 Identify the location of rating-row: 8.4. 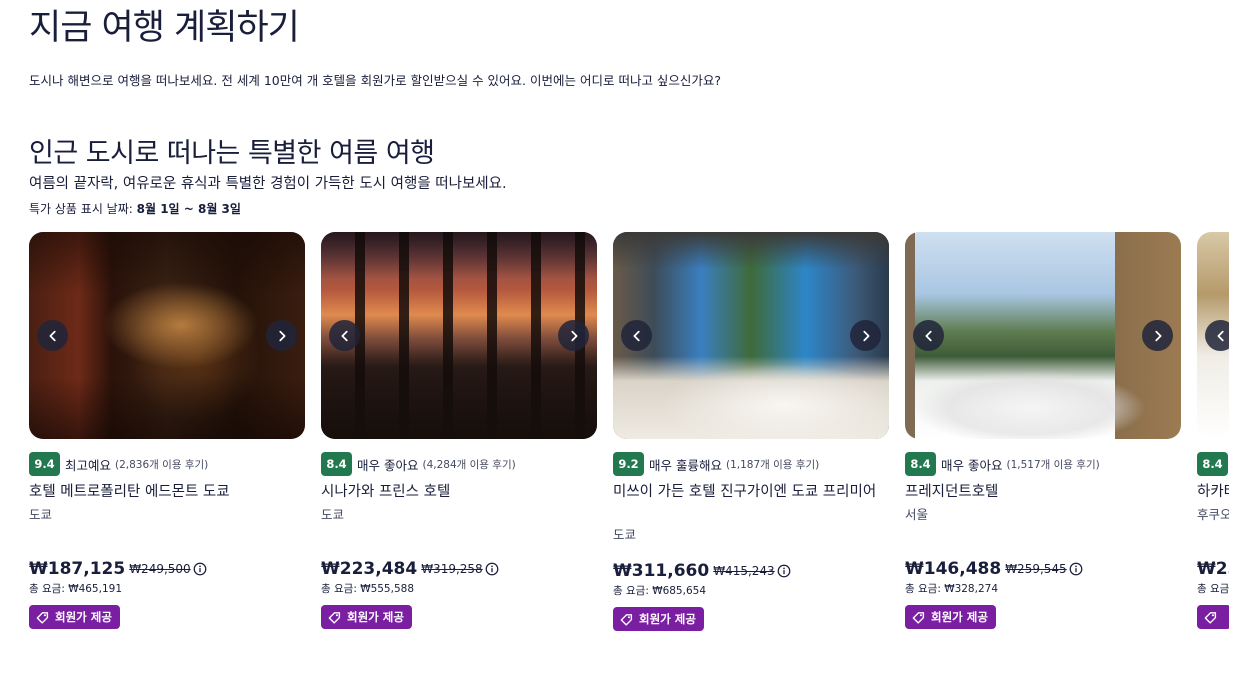
(1212, 464).